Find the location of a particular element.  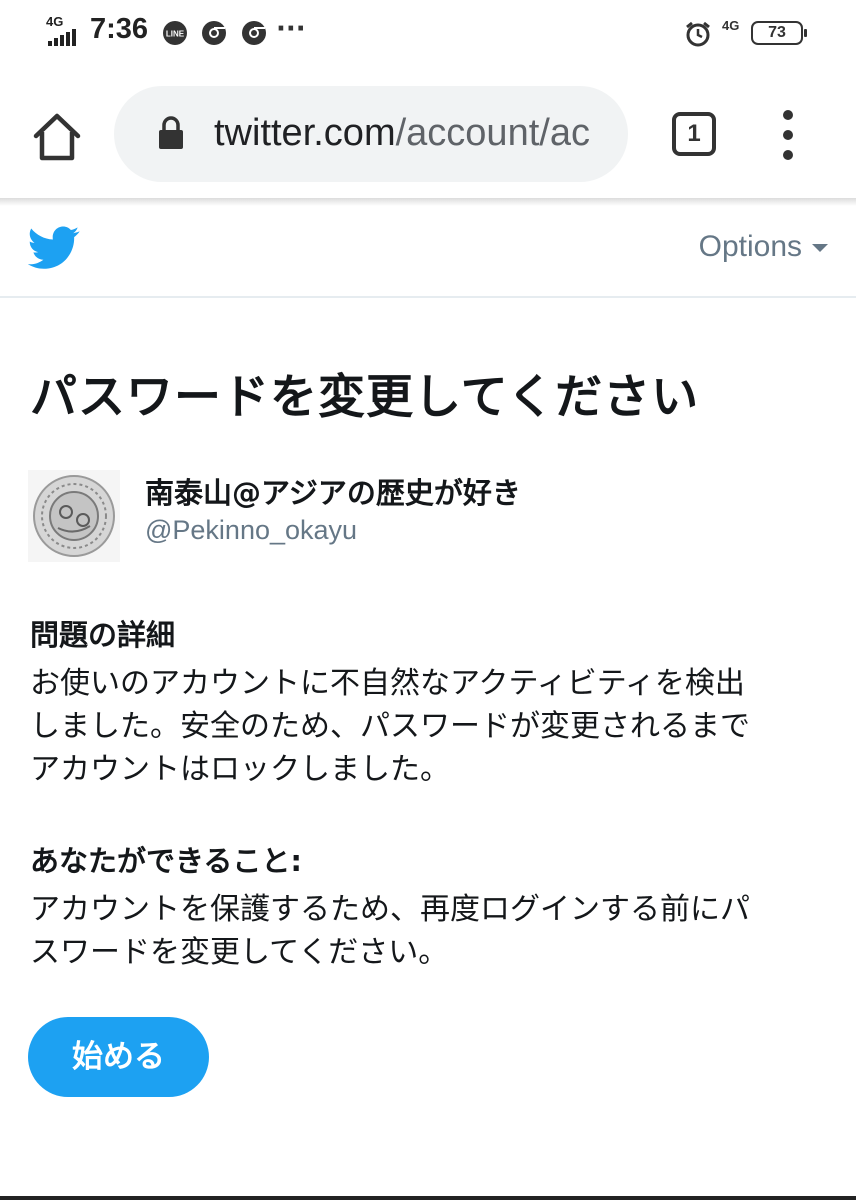

problem-line: アカウントはロックしました。 is located at coordinates (240, 769).